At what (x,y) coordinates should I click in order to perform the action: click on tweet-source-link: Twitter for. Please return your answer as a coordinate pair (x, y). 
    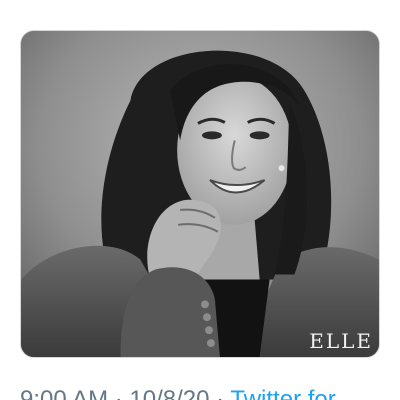
    Looking at the image, I should click on (282, 393).